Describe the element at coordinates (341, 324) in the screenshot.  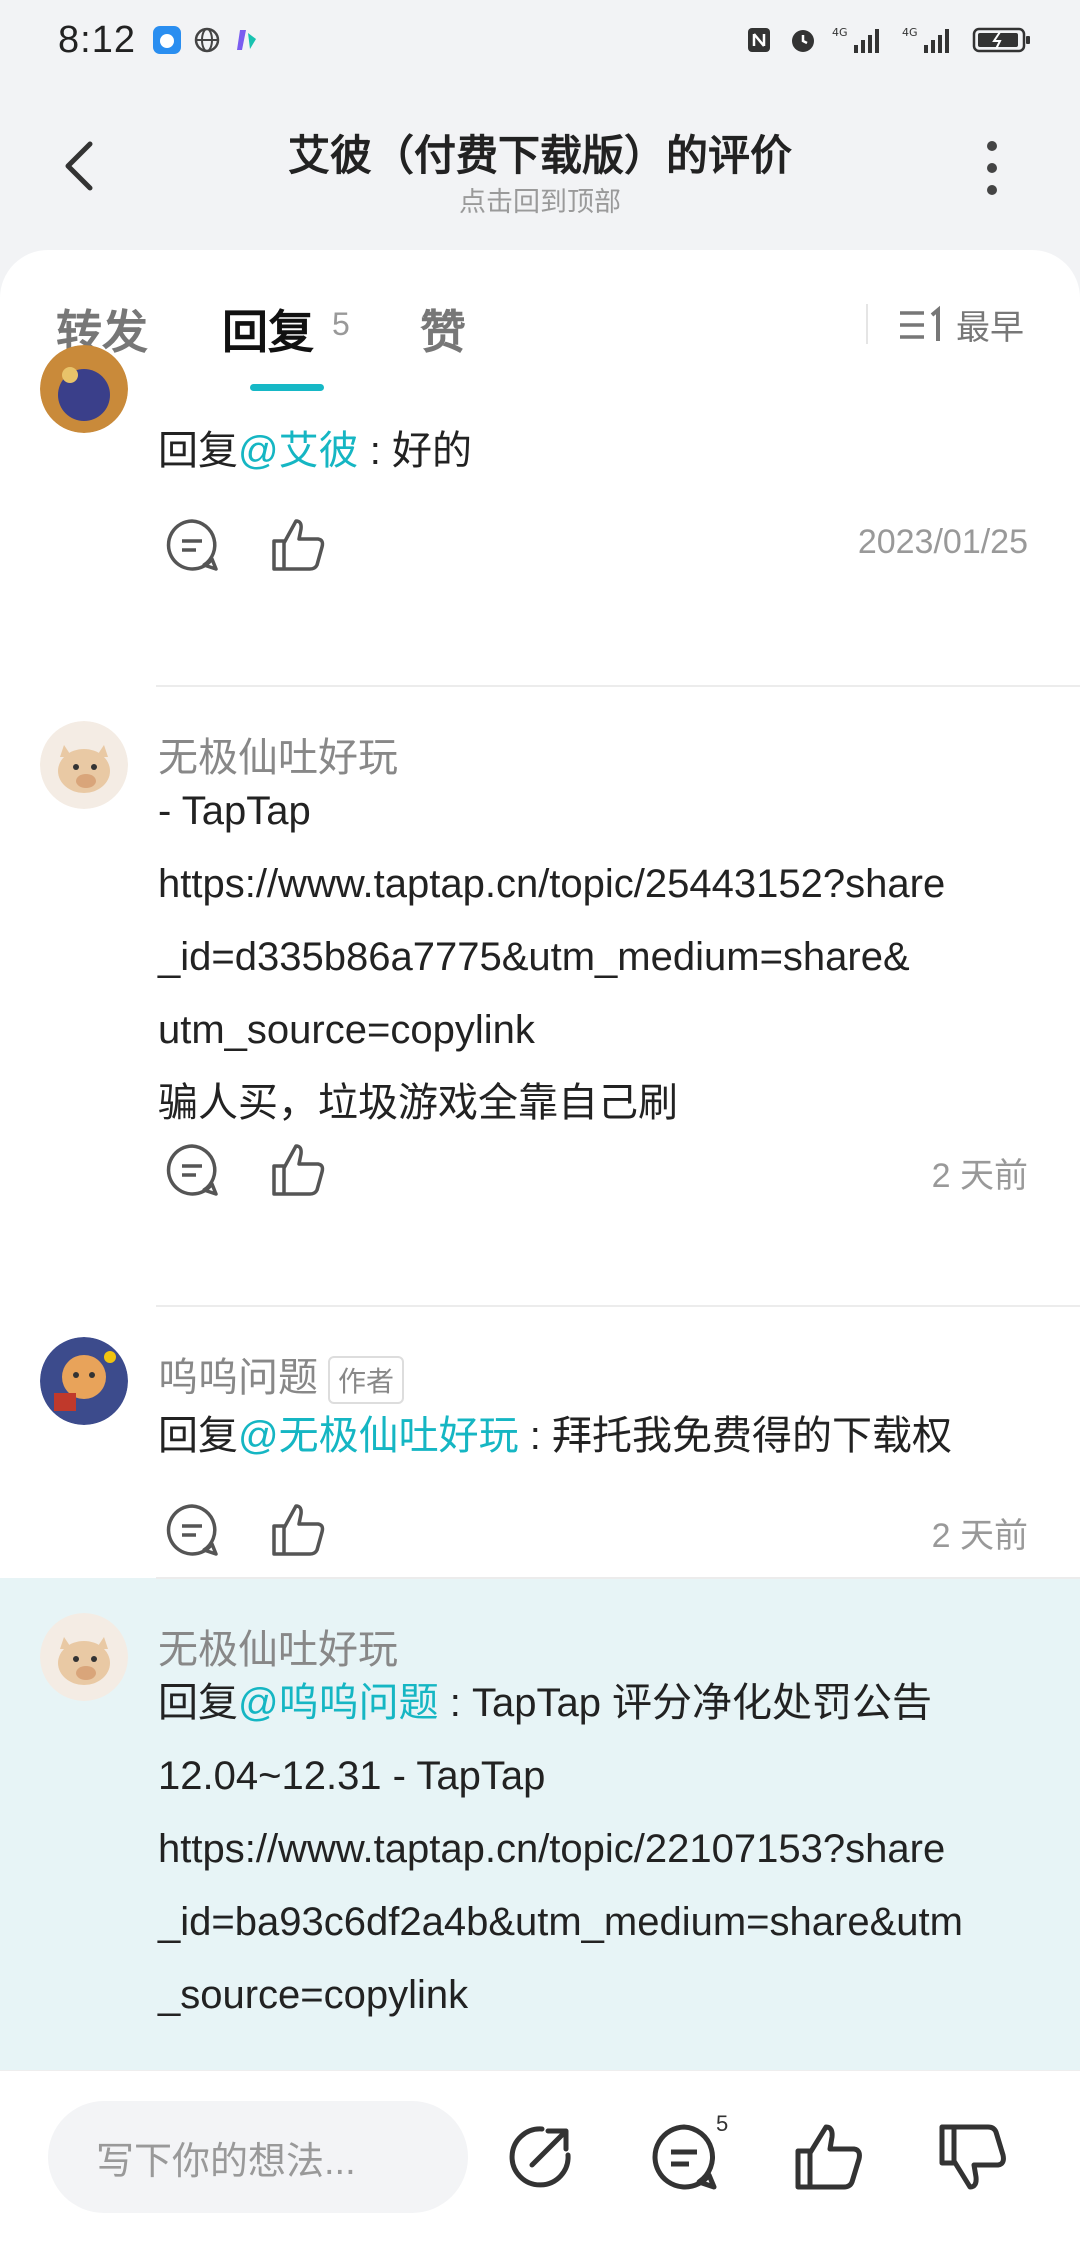
I see `reply-count: 5` at that location.